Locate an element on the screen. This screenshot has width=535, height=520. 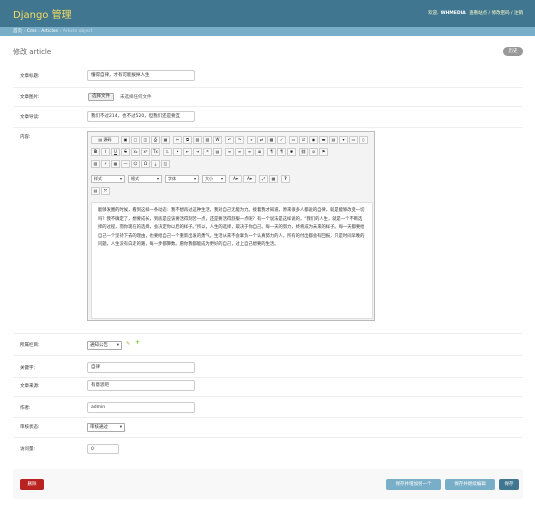
button-field-icon: ▭ is located at coordinates (353, 140).